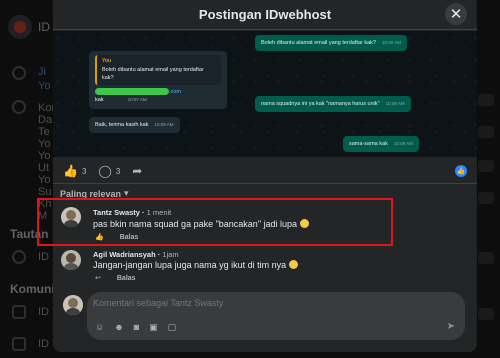 Image resolution: width=500 pixels, height=358 pixels. I want to click on camera-icon: ◙, so click(136, 327).